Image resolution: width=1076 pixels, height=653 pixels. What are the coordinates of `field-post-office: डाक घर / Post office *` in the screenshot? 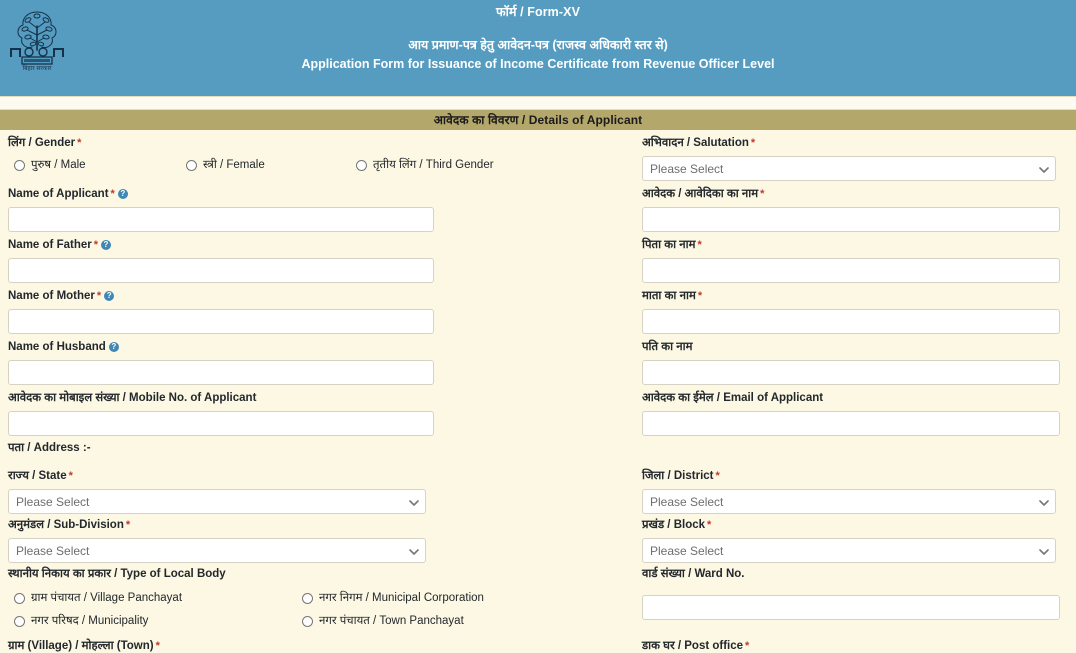 It's located at (851, 646).